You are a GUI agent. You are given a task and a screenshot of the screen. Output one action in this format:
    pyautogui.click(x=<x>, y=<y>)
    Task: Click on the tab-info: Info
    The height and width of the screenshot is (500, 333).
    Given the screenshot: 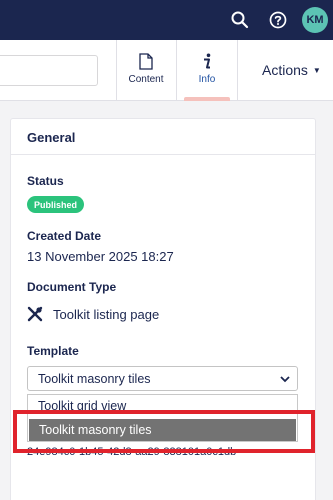 What is the action you would take?
    pyautogui.click(x=207, y=70)
    